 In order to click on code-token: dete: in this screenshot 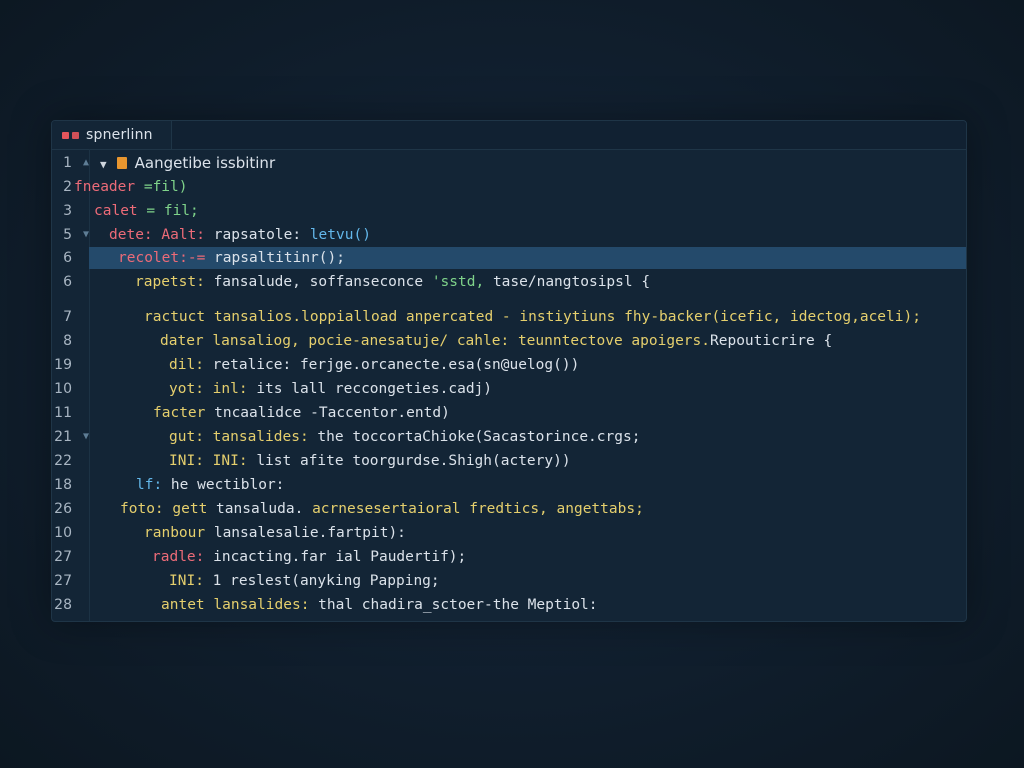, I will do `click(135, 235)`.